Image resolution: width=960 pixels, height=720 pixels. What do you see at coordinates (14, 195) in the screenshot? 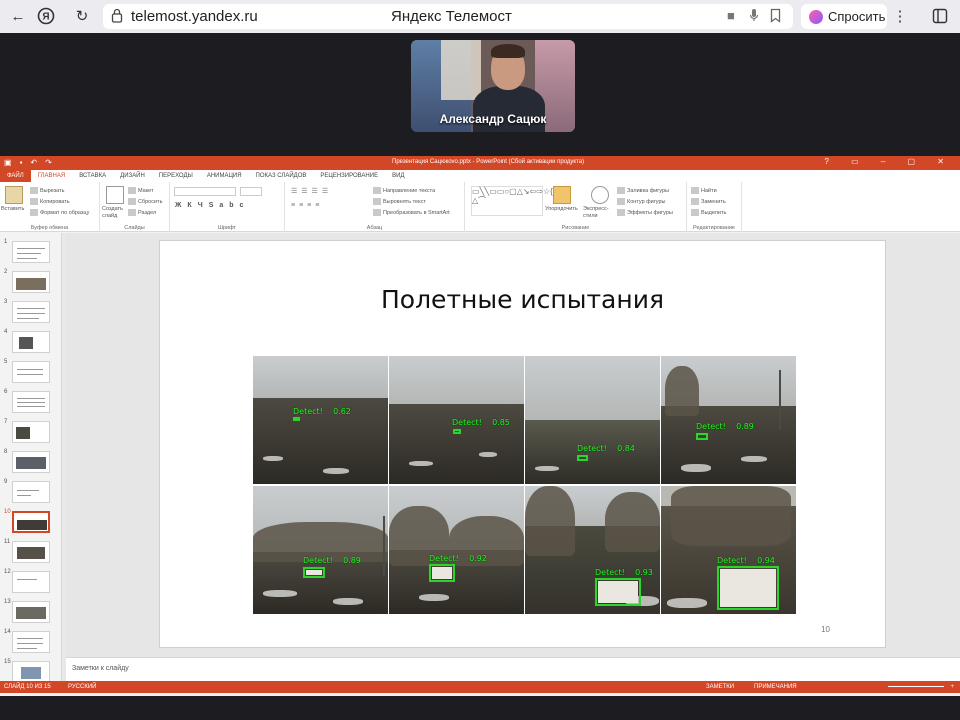
I see `paste-icon` at bounding box center [14, 195].